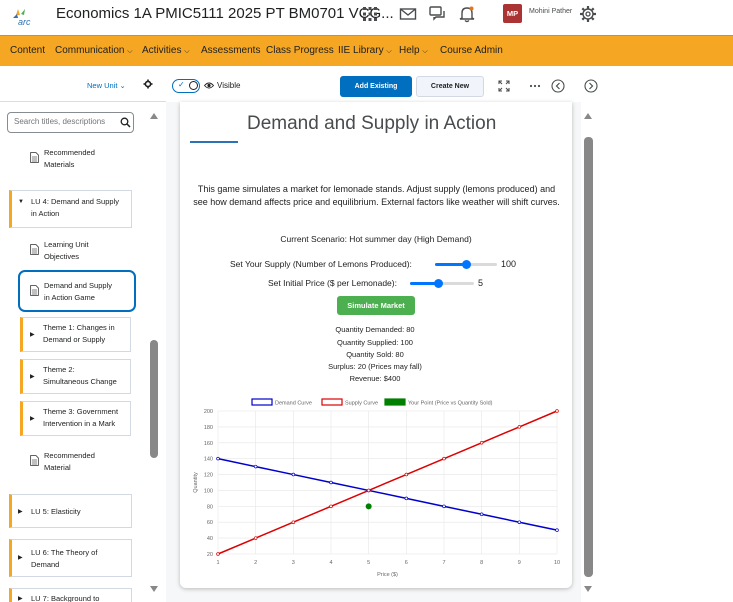  I want to click on previous-icon, so click(558, 86).